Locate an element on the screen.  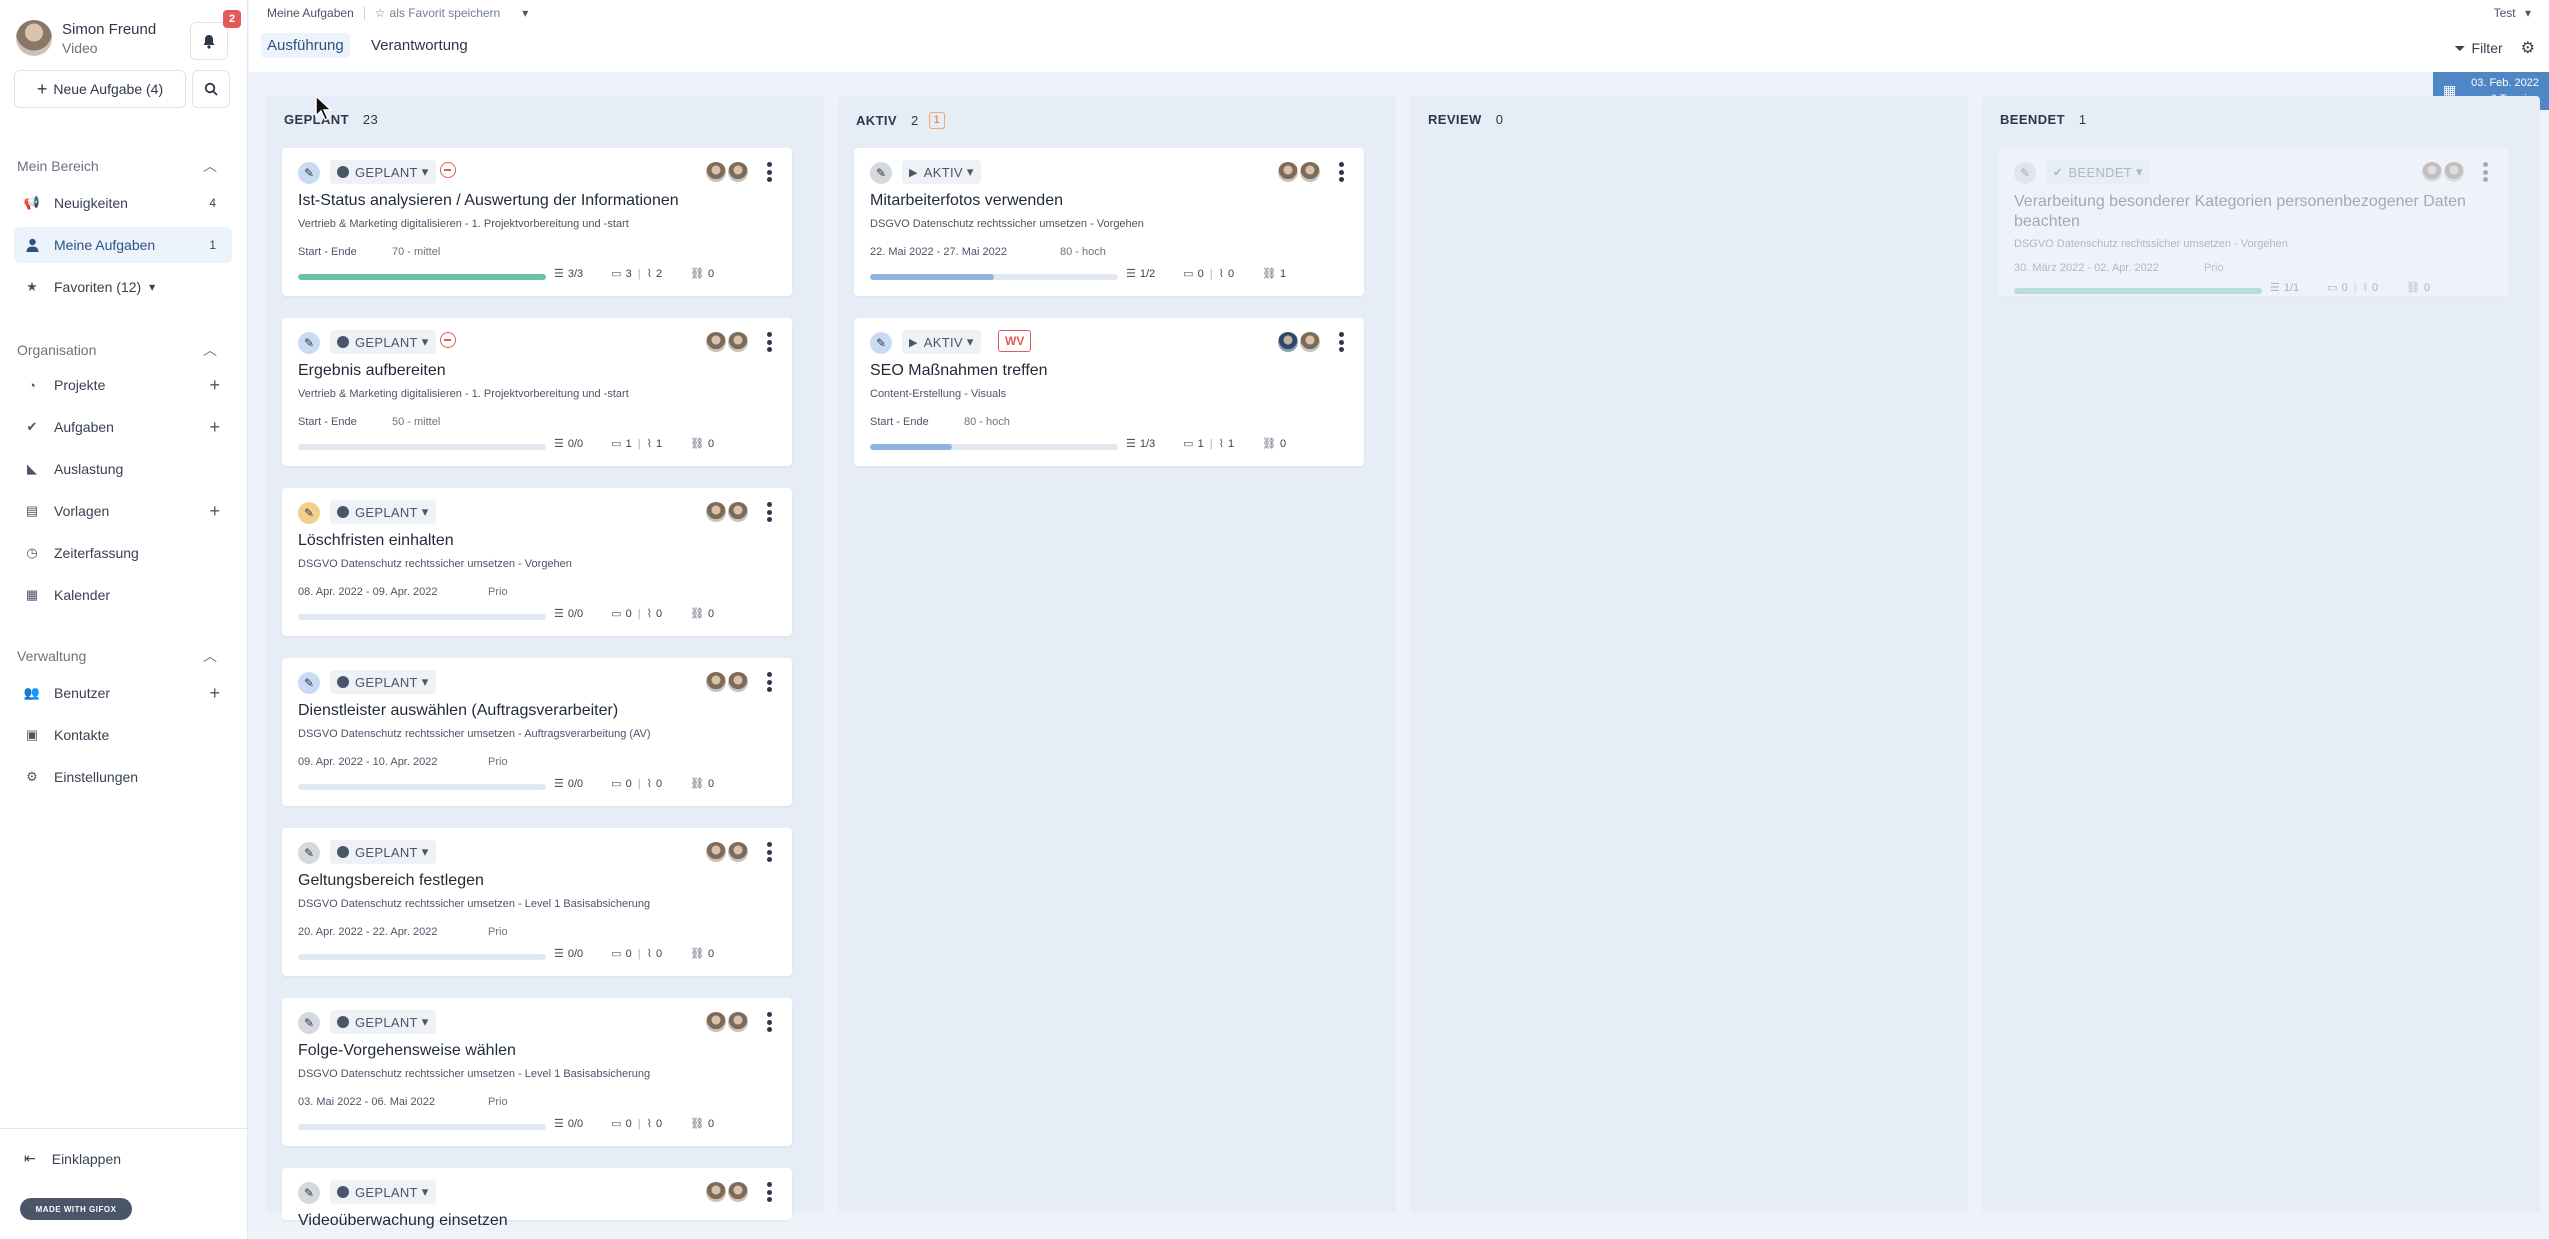
tab-ausfuehrung: Ausführung is located at coordinates (305, 45).